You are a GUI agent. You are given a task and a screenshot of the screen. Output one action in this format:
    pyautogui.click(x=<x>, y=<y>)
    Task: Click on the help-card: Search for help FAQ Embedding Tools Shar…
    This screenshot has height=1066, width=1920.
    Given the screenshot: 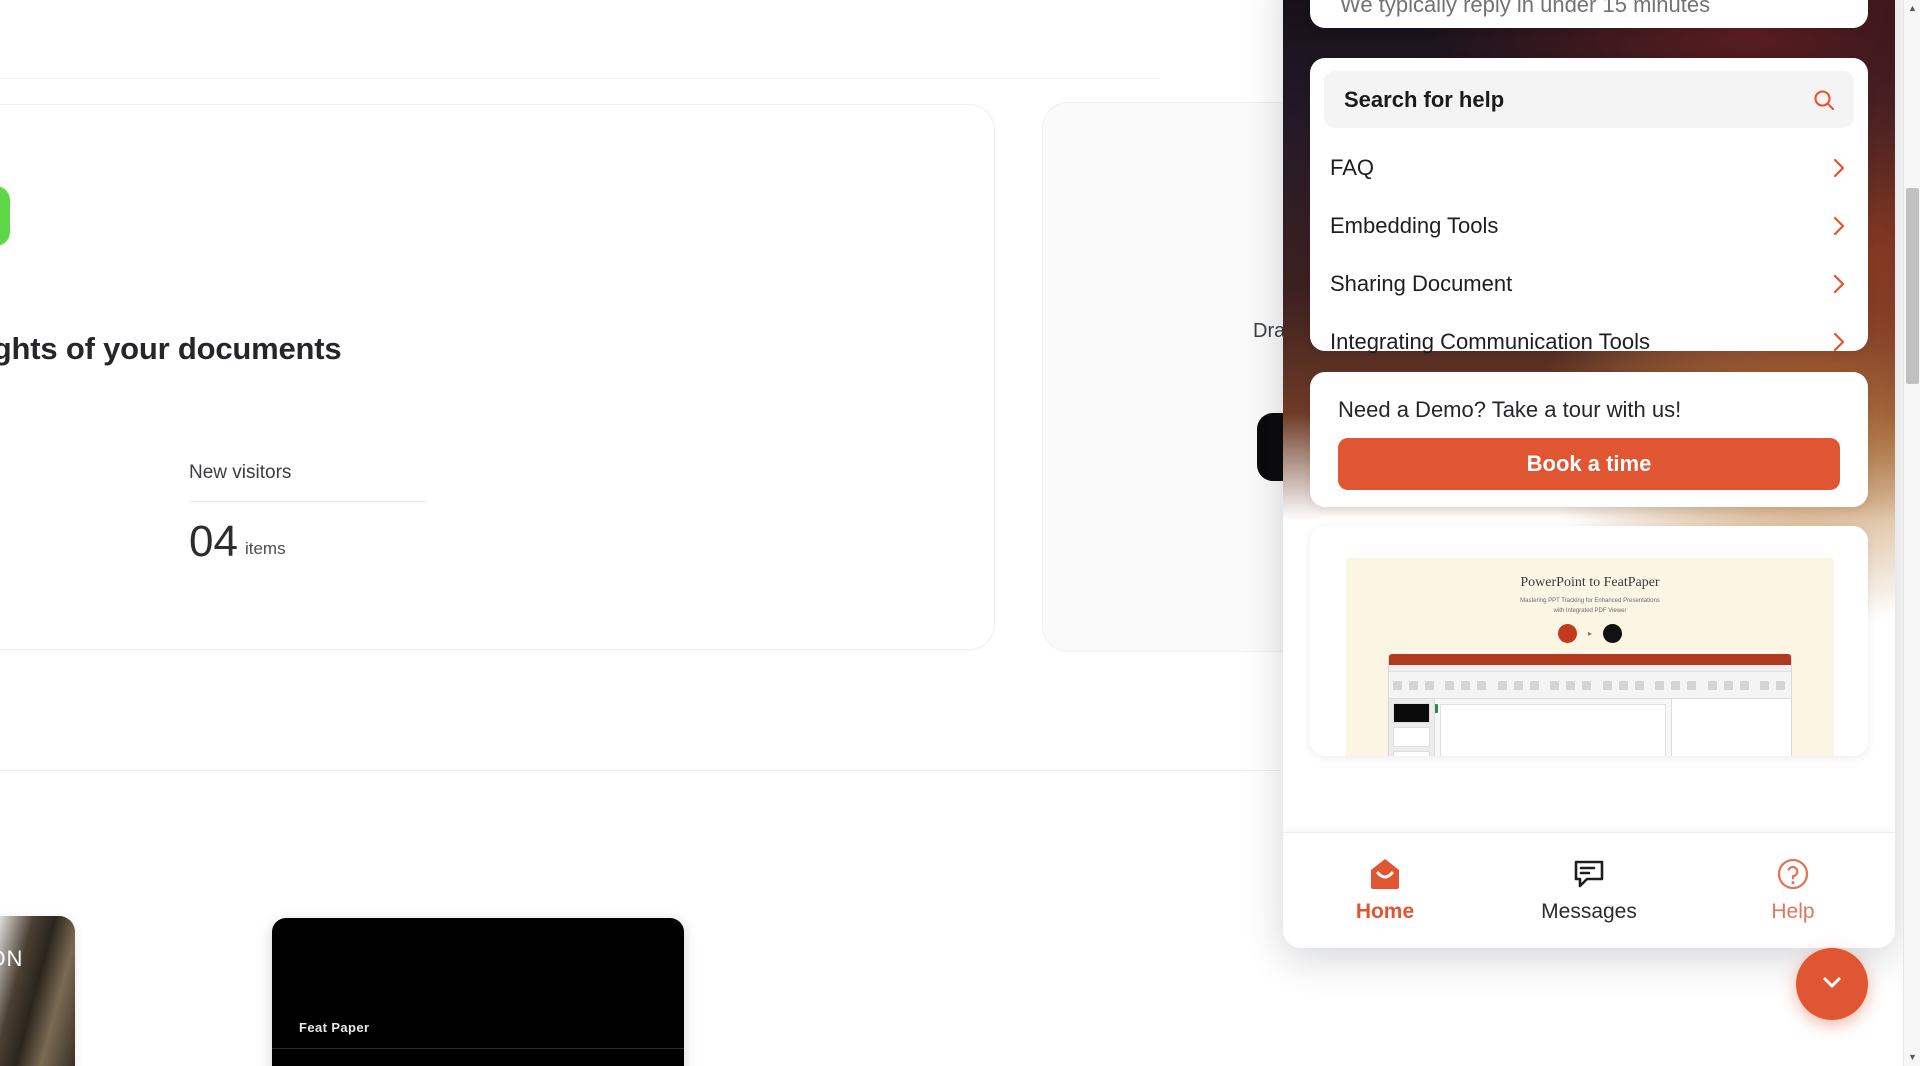 What is the action you would take?
    pyautogui.click(x=1589, y=206)
    